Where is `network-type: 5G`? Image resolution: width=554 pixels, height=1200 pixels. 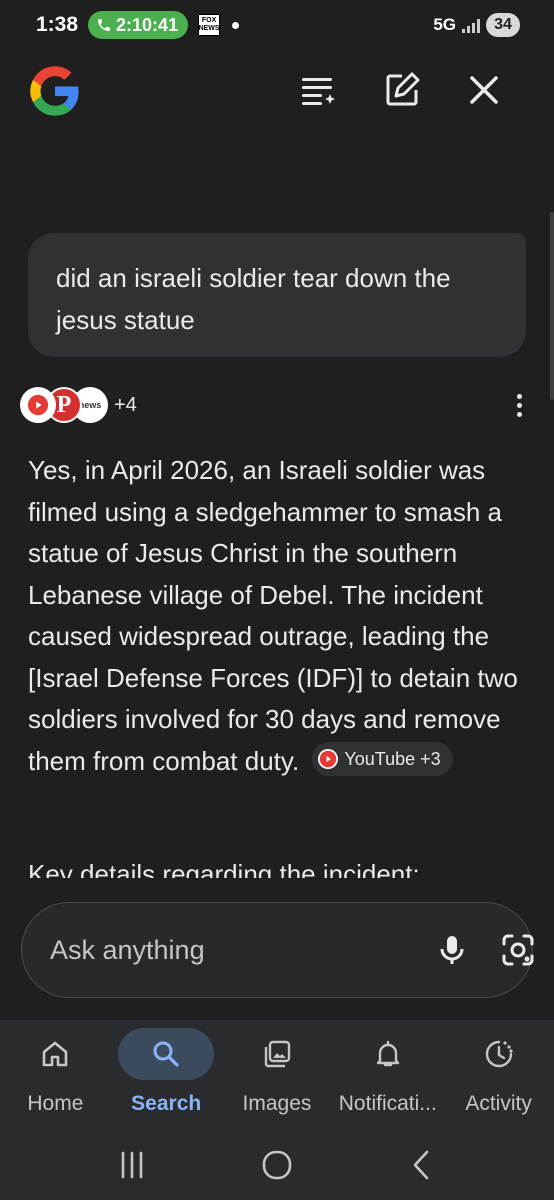
network-type: 5G is located at coordinates (444, 24).